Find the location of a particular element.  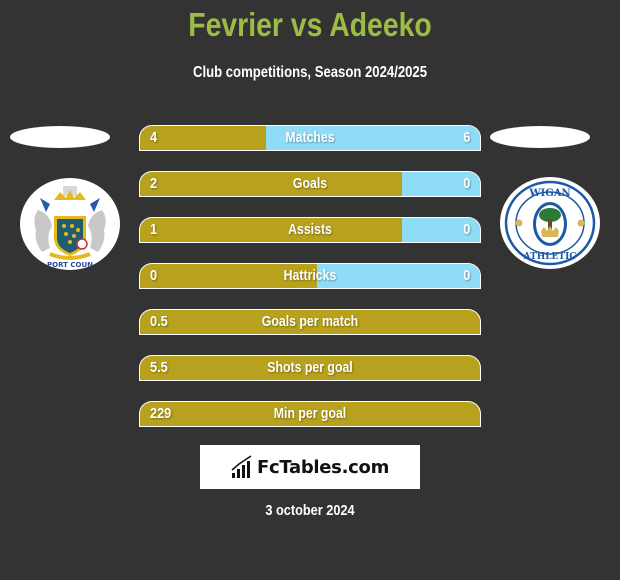

stat-label: Shots per goal is located at coordinates (310, 367).